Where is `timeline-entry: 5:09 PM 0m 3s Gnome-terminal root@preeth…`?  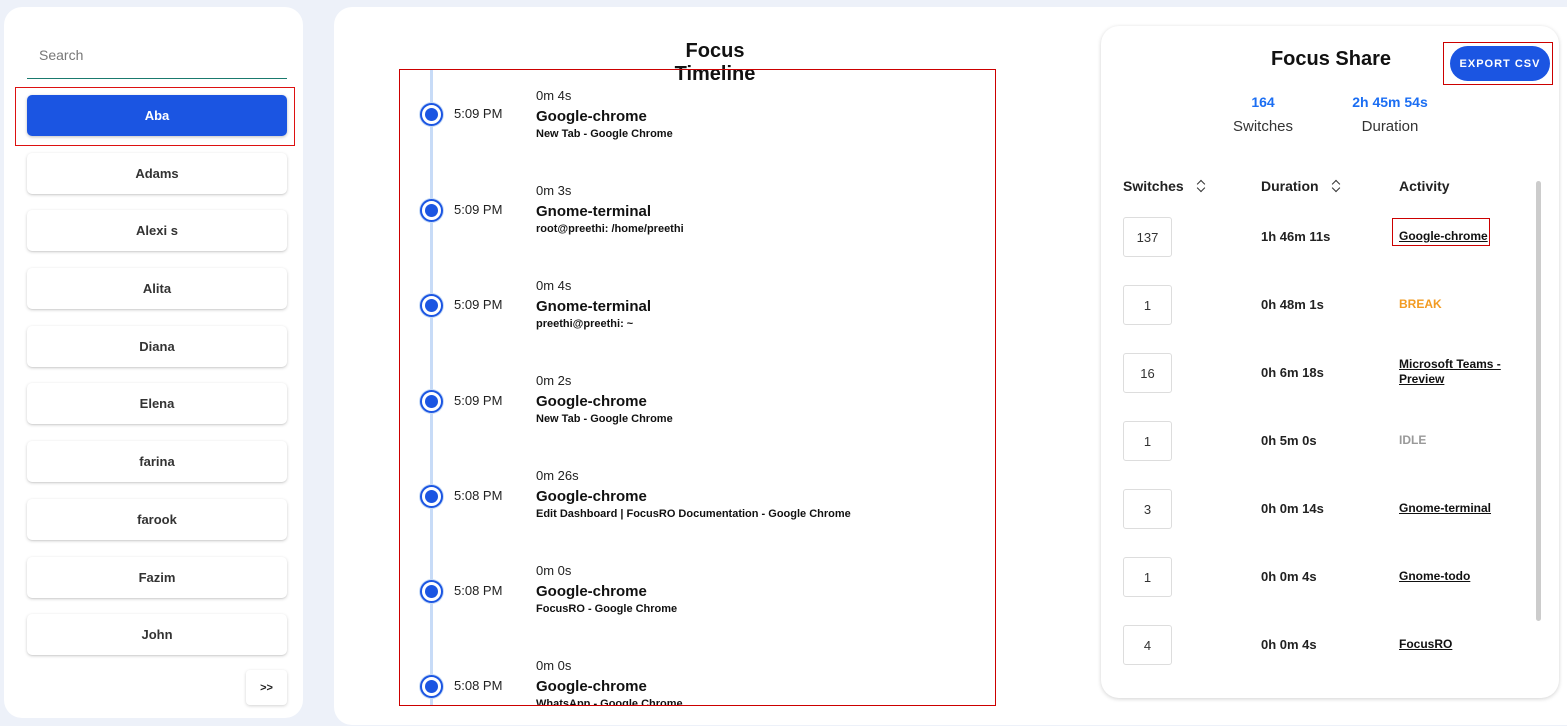
timeline-entry: 5:09 PM 0m 3s Gnome-terminal root@preeth… is located at coordinates (697, 212).